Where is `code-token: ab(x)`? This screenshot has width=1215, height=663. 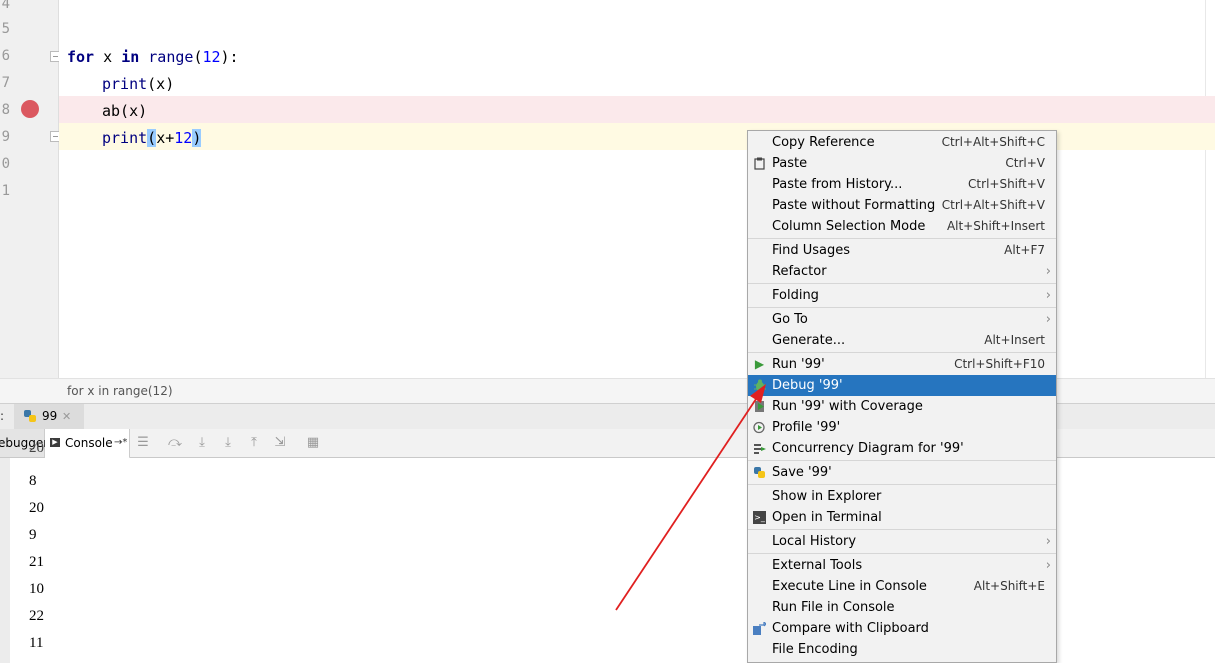
code-token: ab(x) is located at coordinates (125, 111).